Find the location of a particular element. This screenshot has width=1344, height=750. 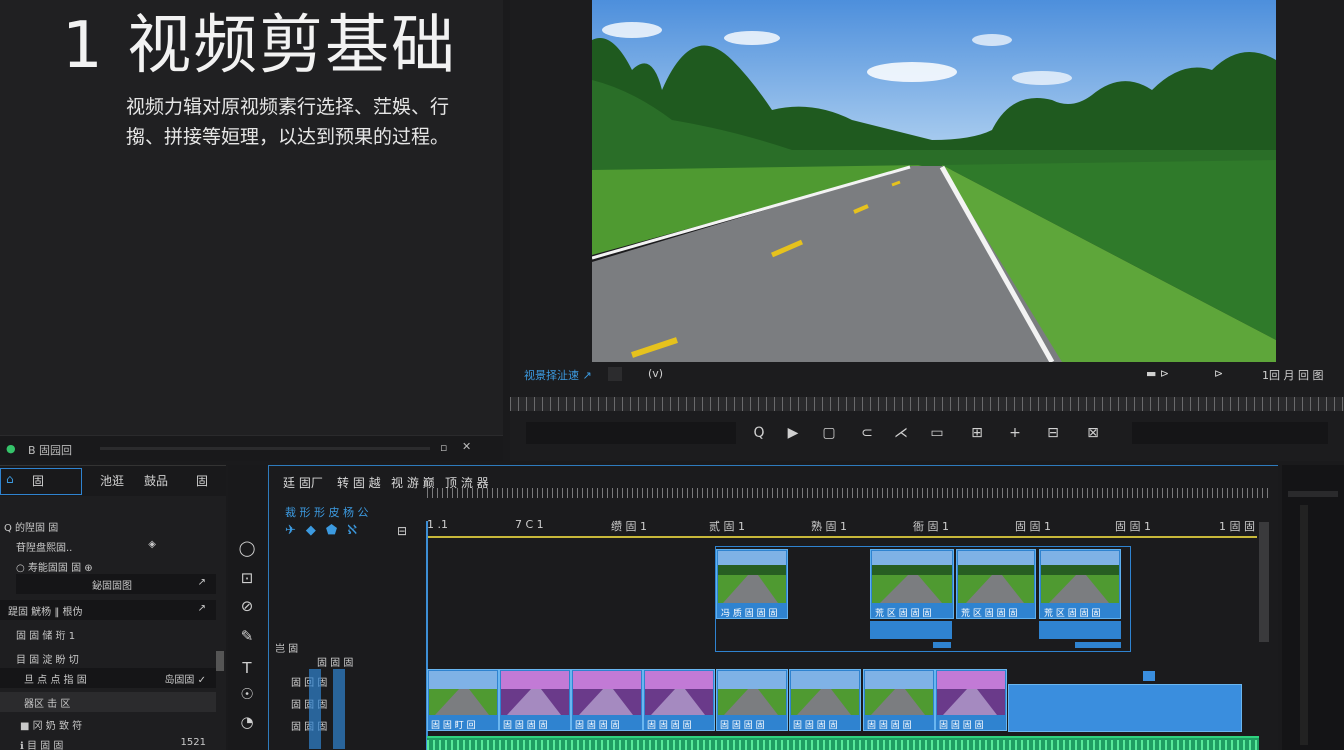

play-icon: ▶ is located at coordinates (793, 433).